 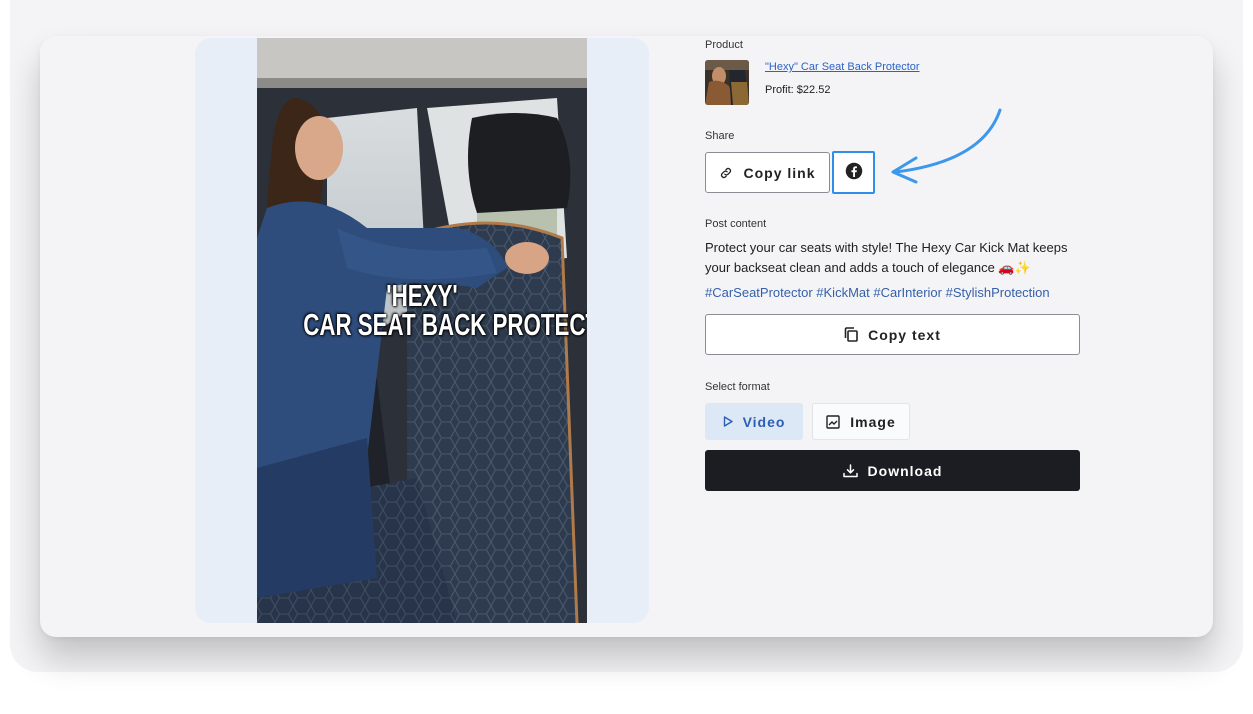 What do you see at coordinates (813, 90) in the screenshot?
I see `profit-value: $22.52` at bounding box center [813, 90].